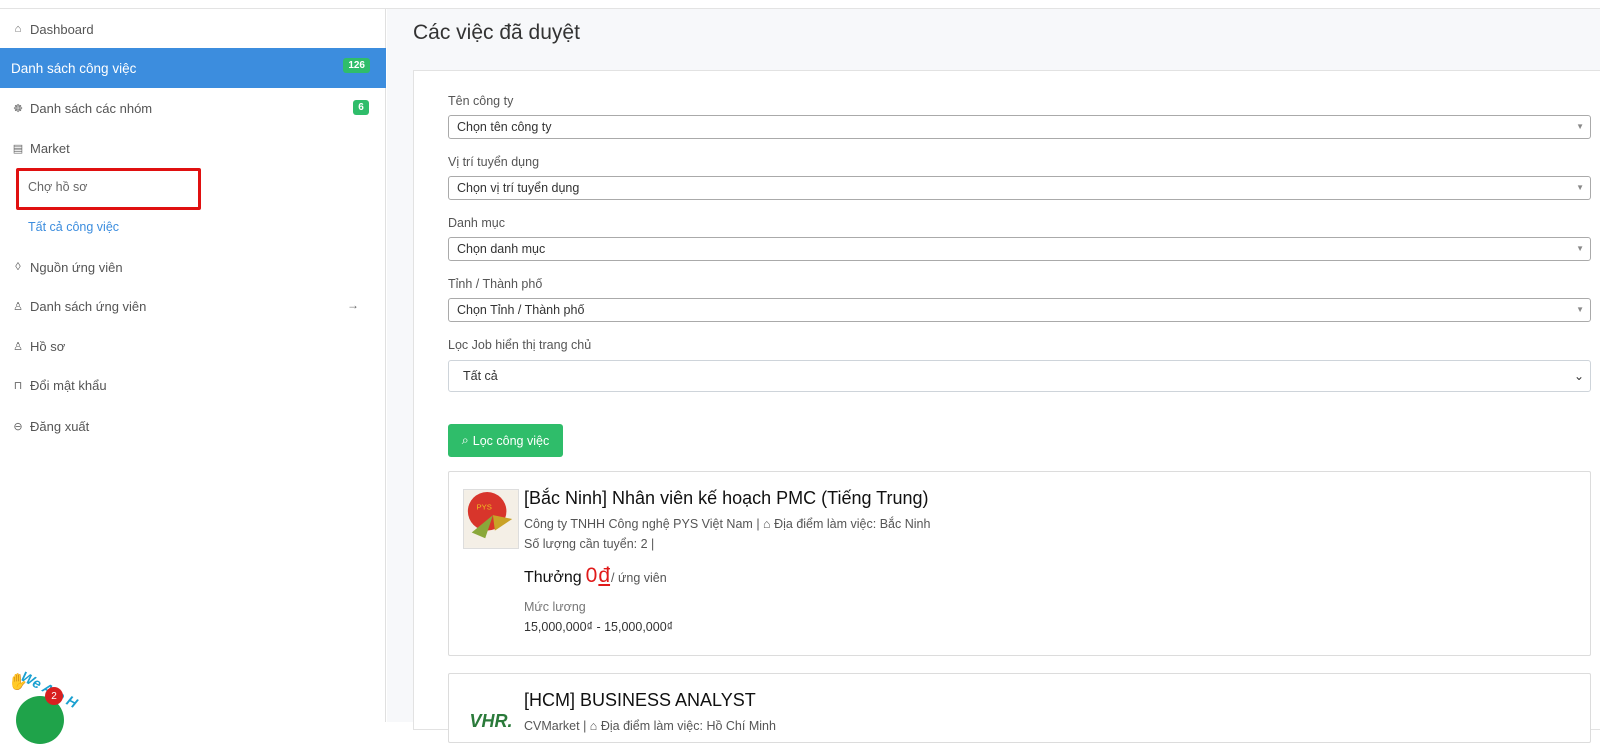  Describe the element at coordinates (193, 267) in the screenshot. I see `sidebar-item-candidate-source: ◊ Nguồn ứng viên` at that location.